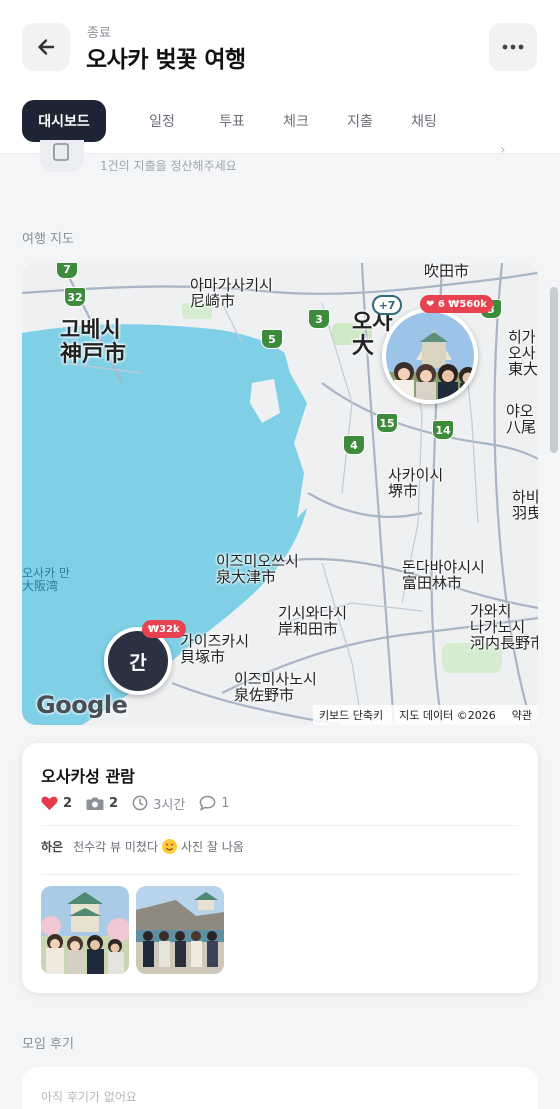 The height and width of the screenshot is (1109, 560). What do you see at coordinates (447, 271) in the screenshot?
I see `map-label-suita: 吹田市` at bounding box center [447, 271].